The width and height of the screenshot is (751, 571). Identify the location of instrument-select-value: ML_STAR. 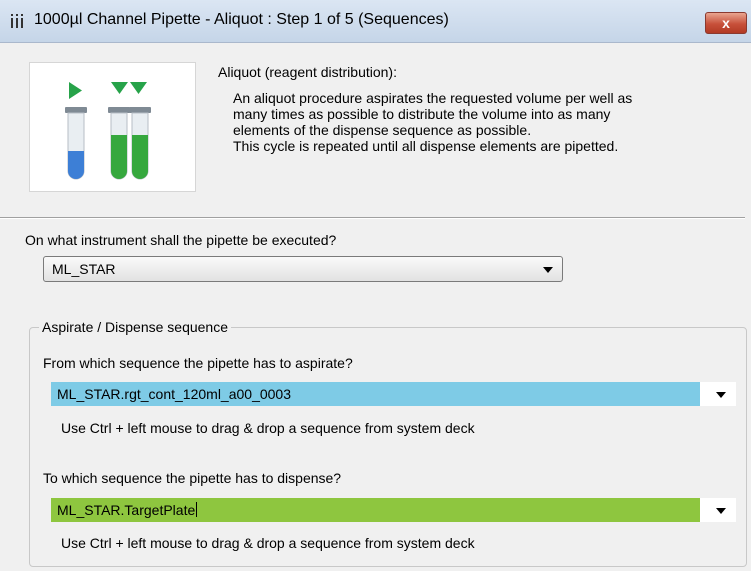
(84, 269).